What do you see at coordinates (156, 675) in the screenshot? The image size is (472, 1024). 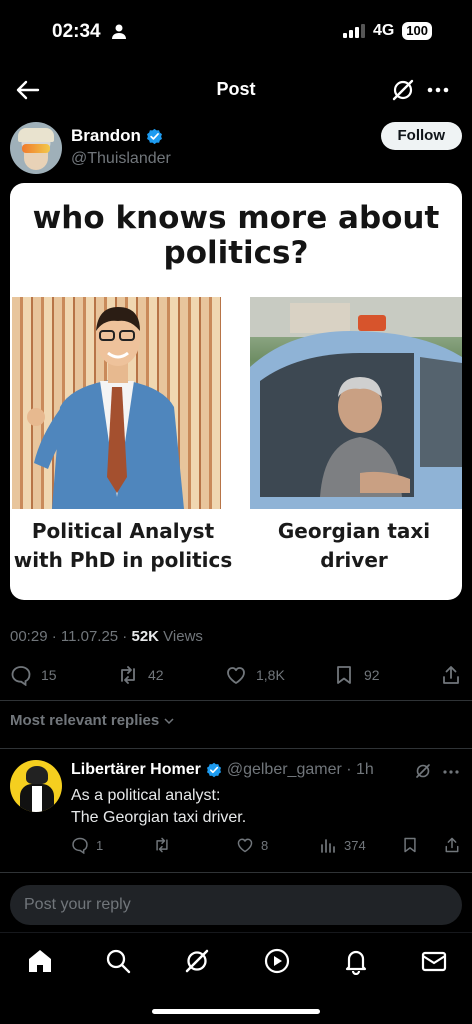 I see `repost-count: 42` at bounding box center [156, 675].